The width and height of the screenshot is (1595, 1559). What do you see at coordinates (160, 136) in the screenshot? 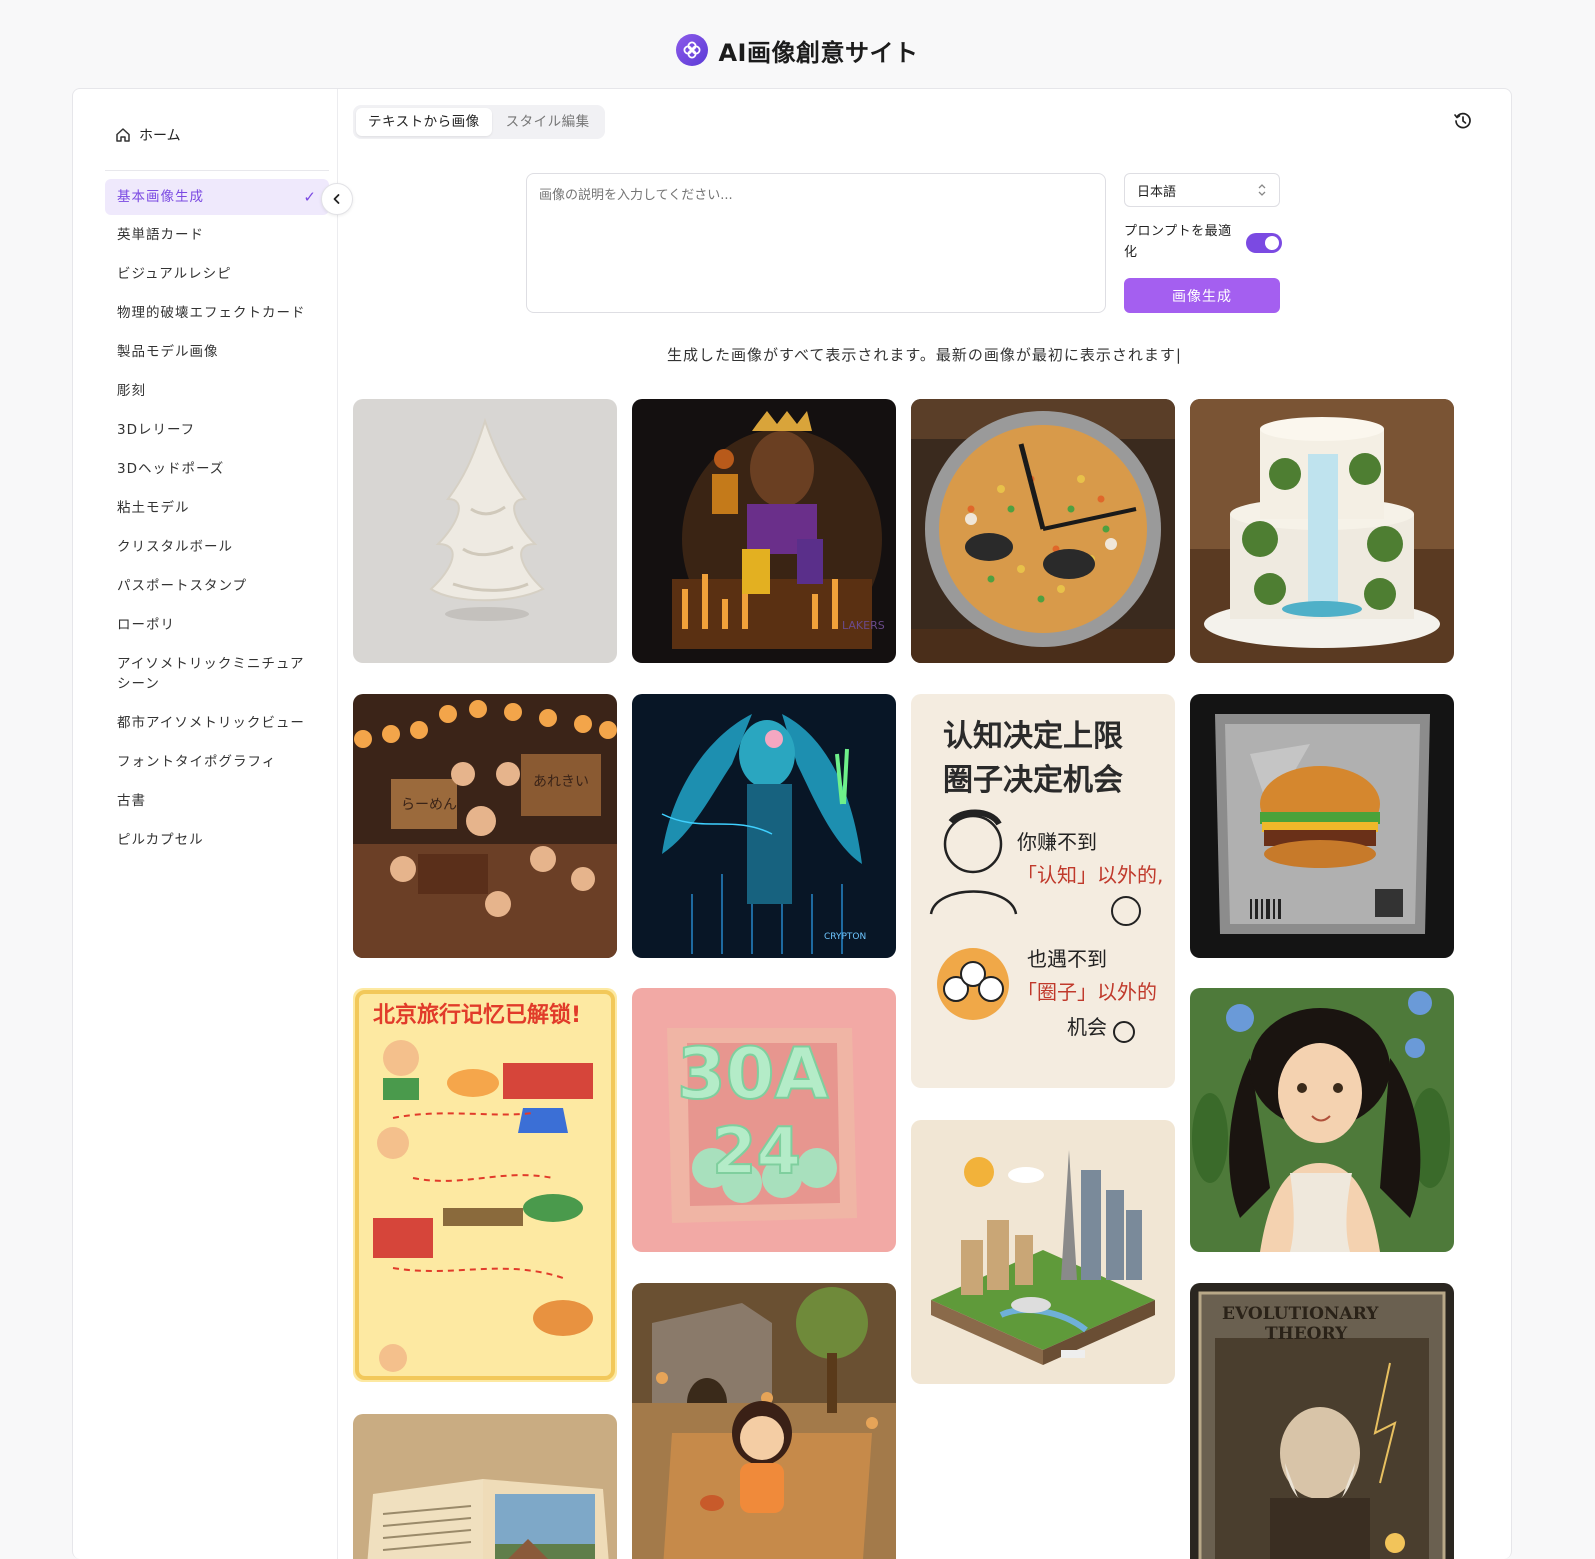
I see `nav-home-label: ホーム` at bounding box center [160, 136].